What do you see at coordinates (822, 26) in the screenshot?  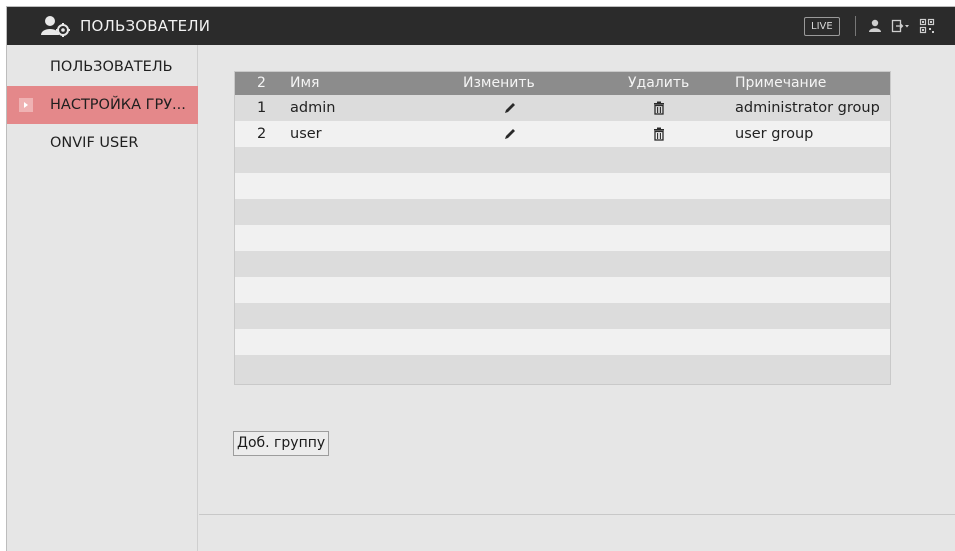 I see `live-button: LIVE` at bounding box center [822, 26].